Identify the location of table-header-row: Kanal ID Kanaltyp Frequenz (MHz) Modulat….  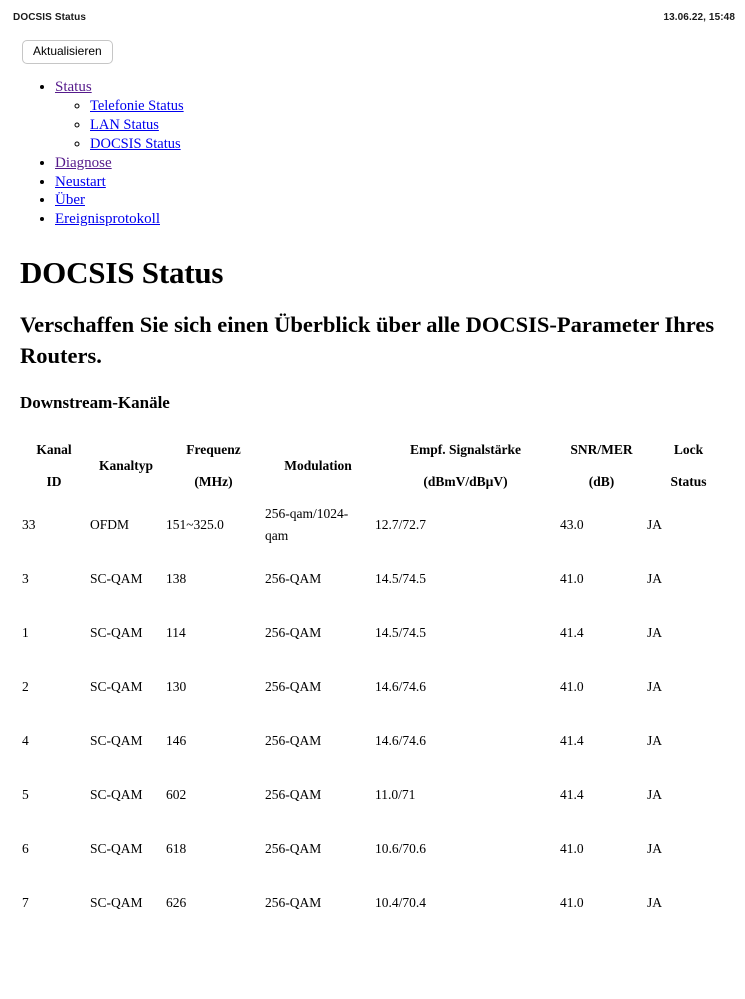
(376, 466).